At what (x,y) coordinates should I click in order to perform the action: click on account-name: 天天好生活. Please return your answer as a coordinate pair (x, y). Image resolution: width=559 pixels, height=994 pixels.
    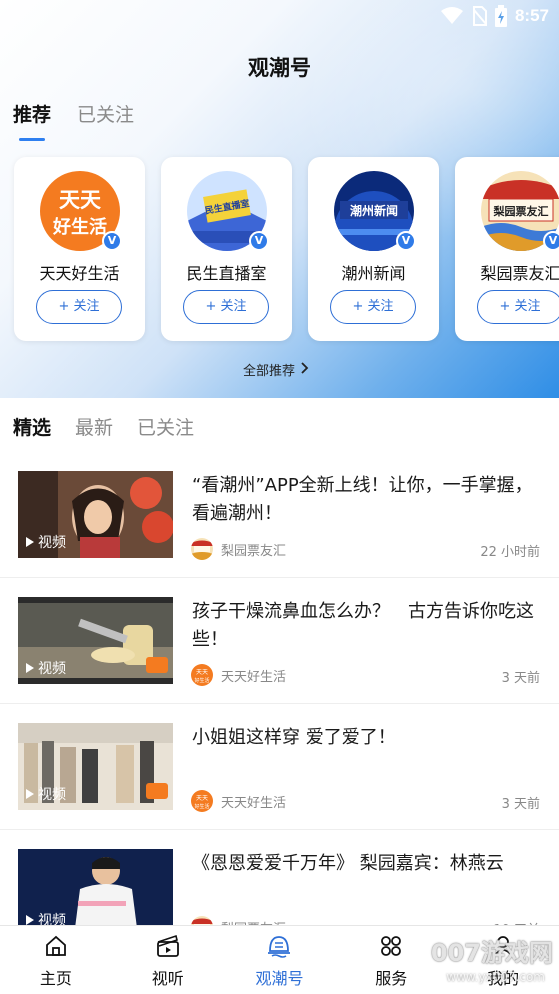
    Looking at the image, I should click on (79, 273).